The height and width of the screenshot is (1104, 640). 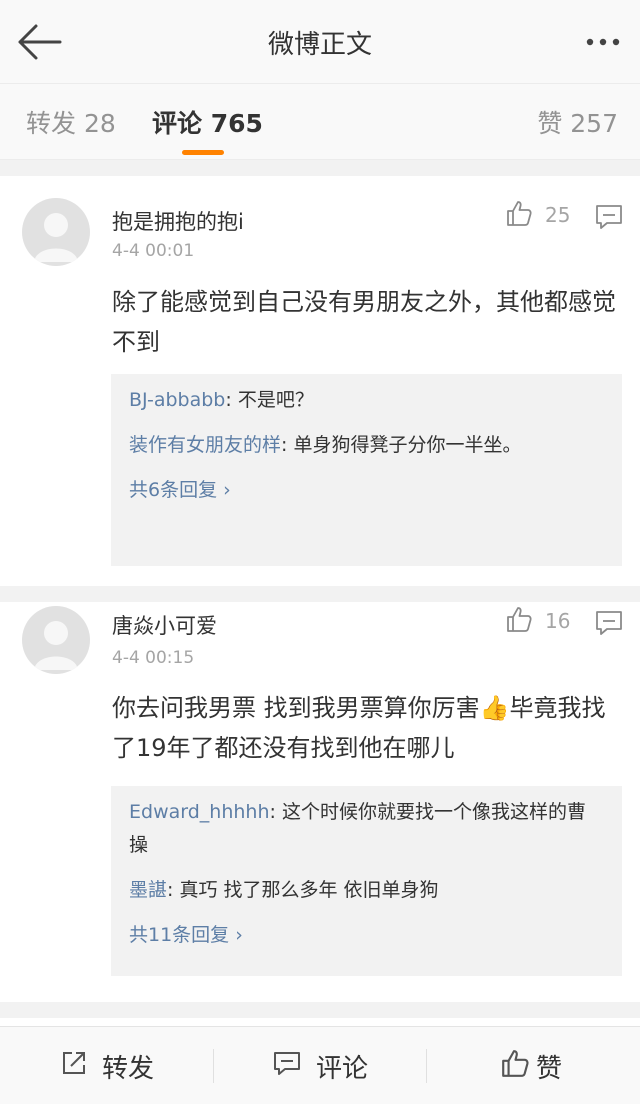 I want to click on comment-text: 除了能感觉到自己没有男朋友之外，其他都感觉不到, so click(x=364, y=322).